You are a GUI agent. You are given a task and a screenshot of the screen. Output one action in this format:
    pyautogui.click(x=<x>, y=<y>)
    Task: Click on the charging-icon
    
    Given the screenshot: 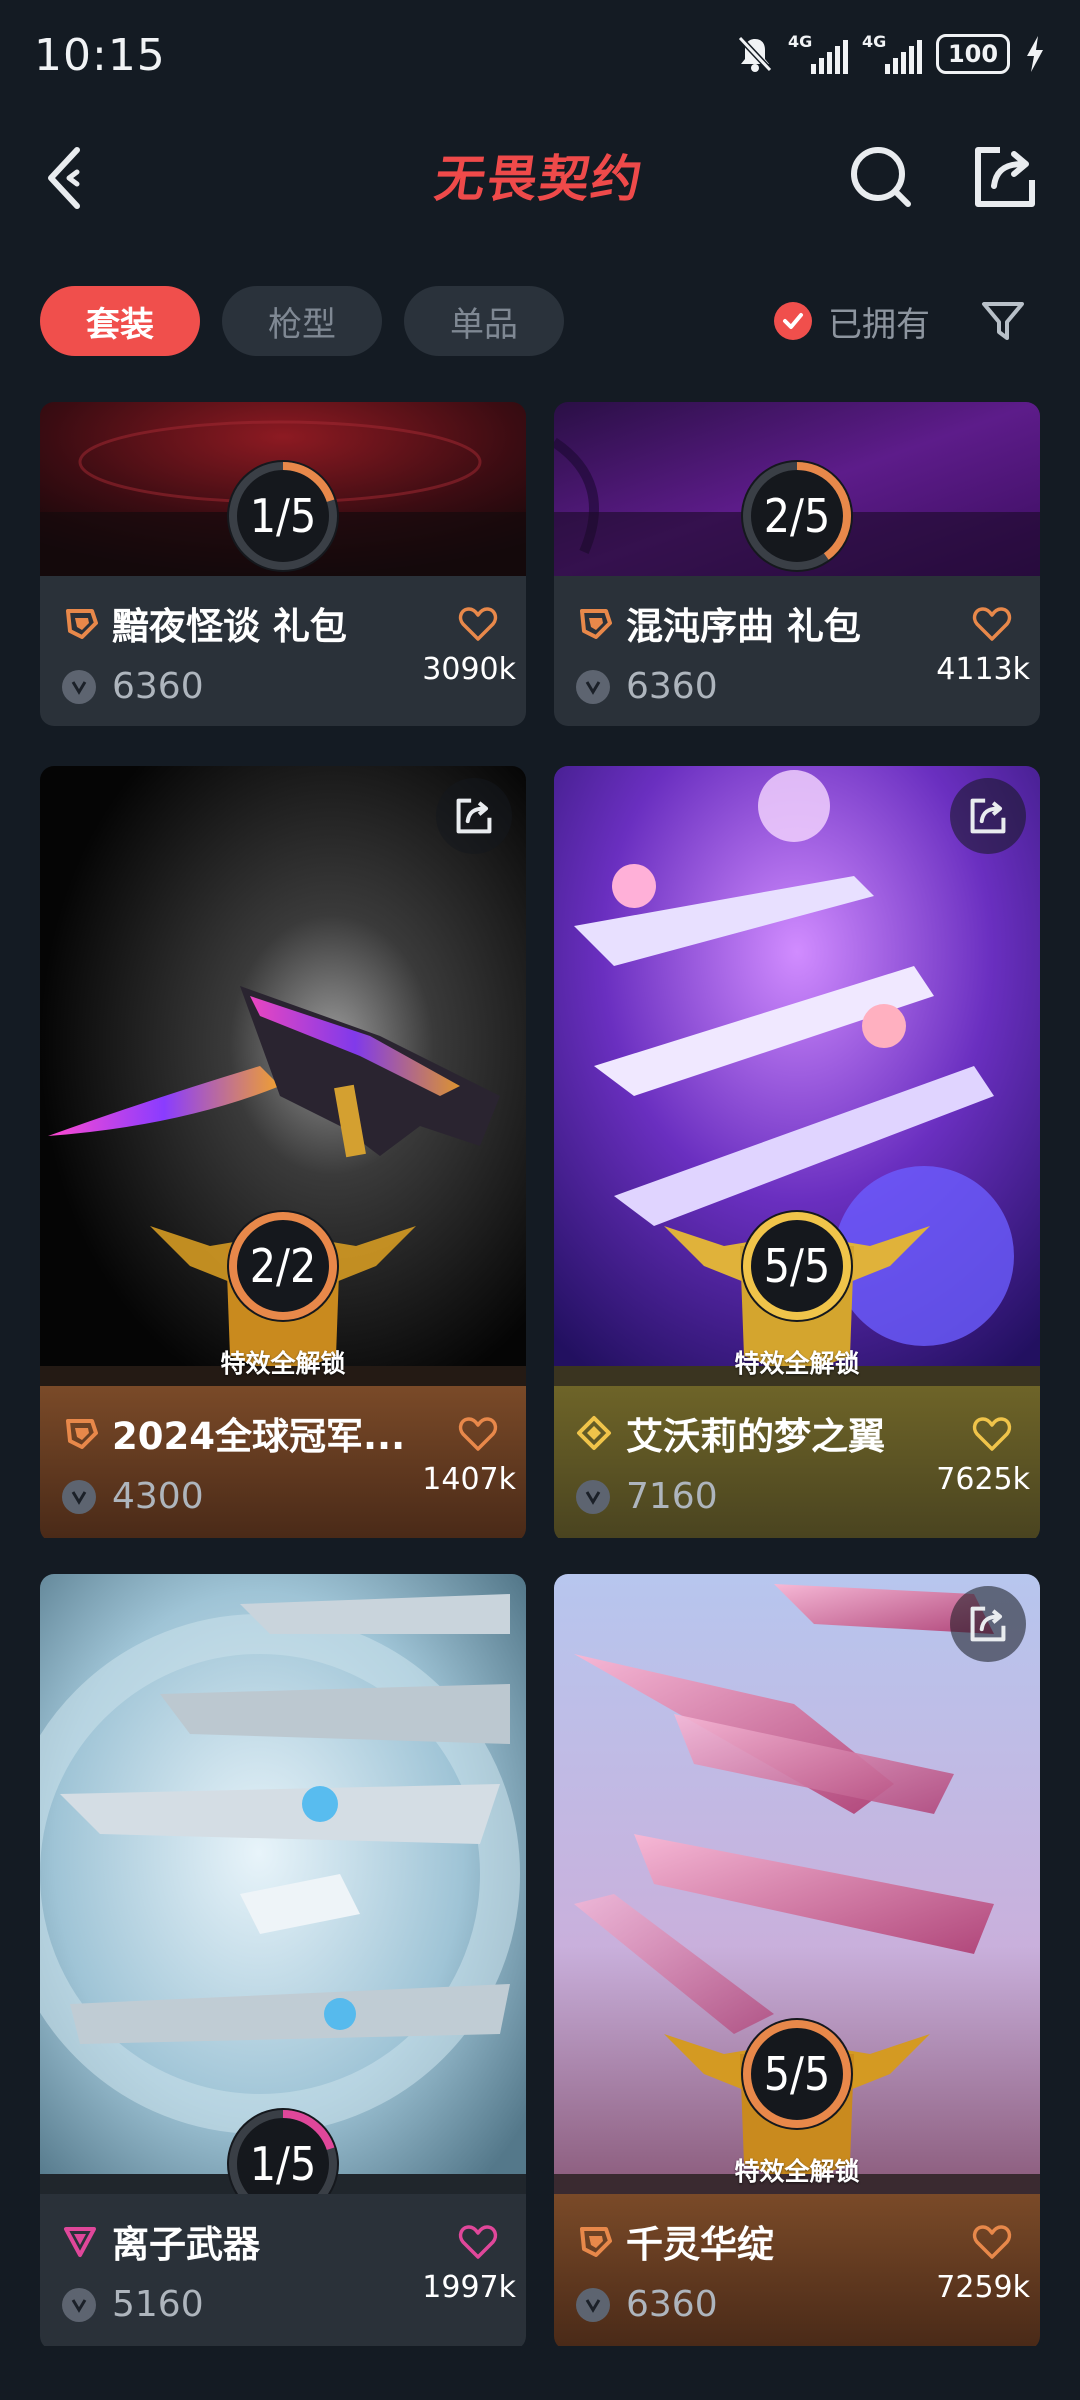 What is the action you would take?
    pyautogui.click(x=1035, y=54)
    